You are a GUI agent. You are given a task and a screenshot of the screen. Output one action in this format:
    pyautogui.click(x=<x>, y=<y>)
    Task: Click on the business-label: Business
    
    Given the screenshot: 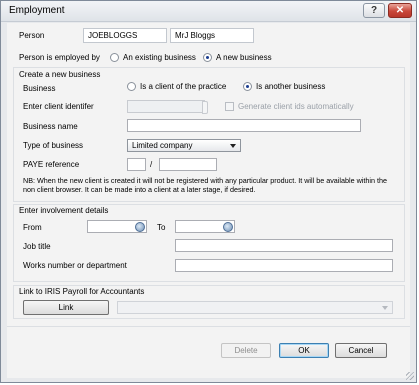 What is the action you would take?
    pyautogui.click(x=39, y=88)
    